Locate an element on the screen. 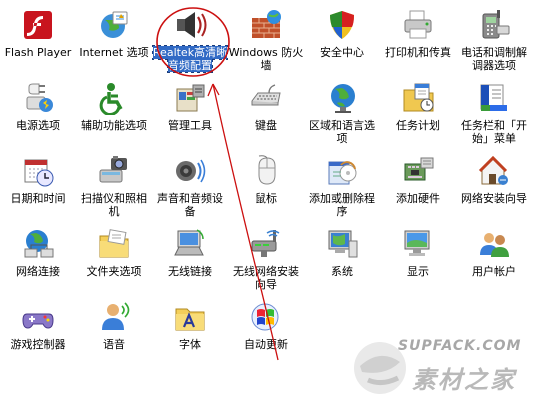  control-panel-item-label: 辅助功能选项 is located at coordinates (114, 125).